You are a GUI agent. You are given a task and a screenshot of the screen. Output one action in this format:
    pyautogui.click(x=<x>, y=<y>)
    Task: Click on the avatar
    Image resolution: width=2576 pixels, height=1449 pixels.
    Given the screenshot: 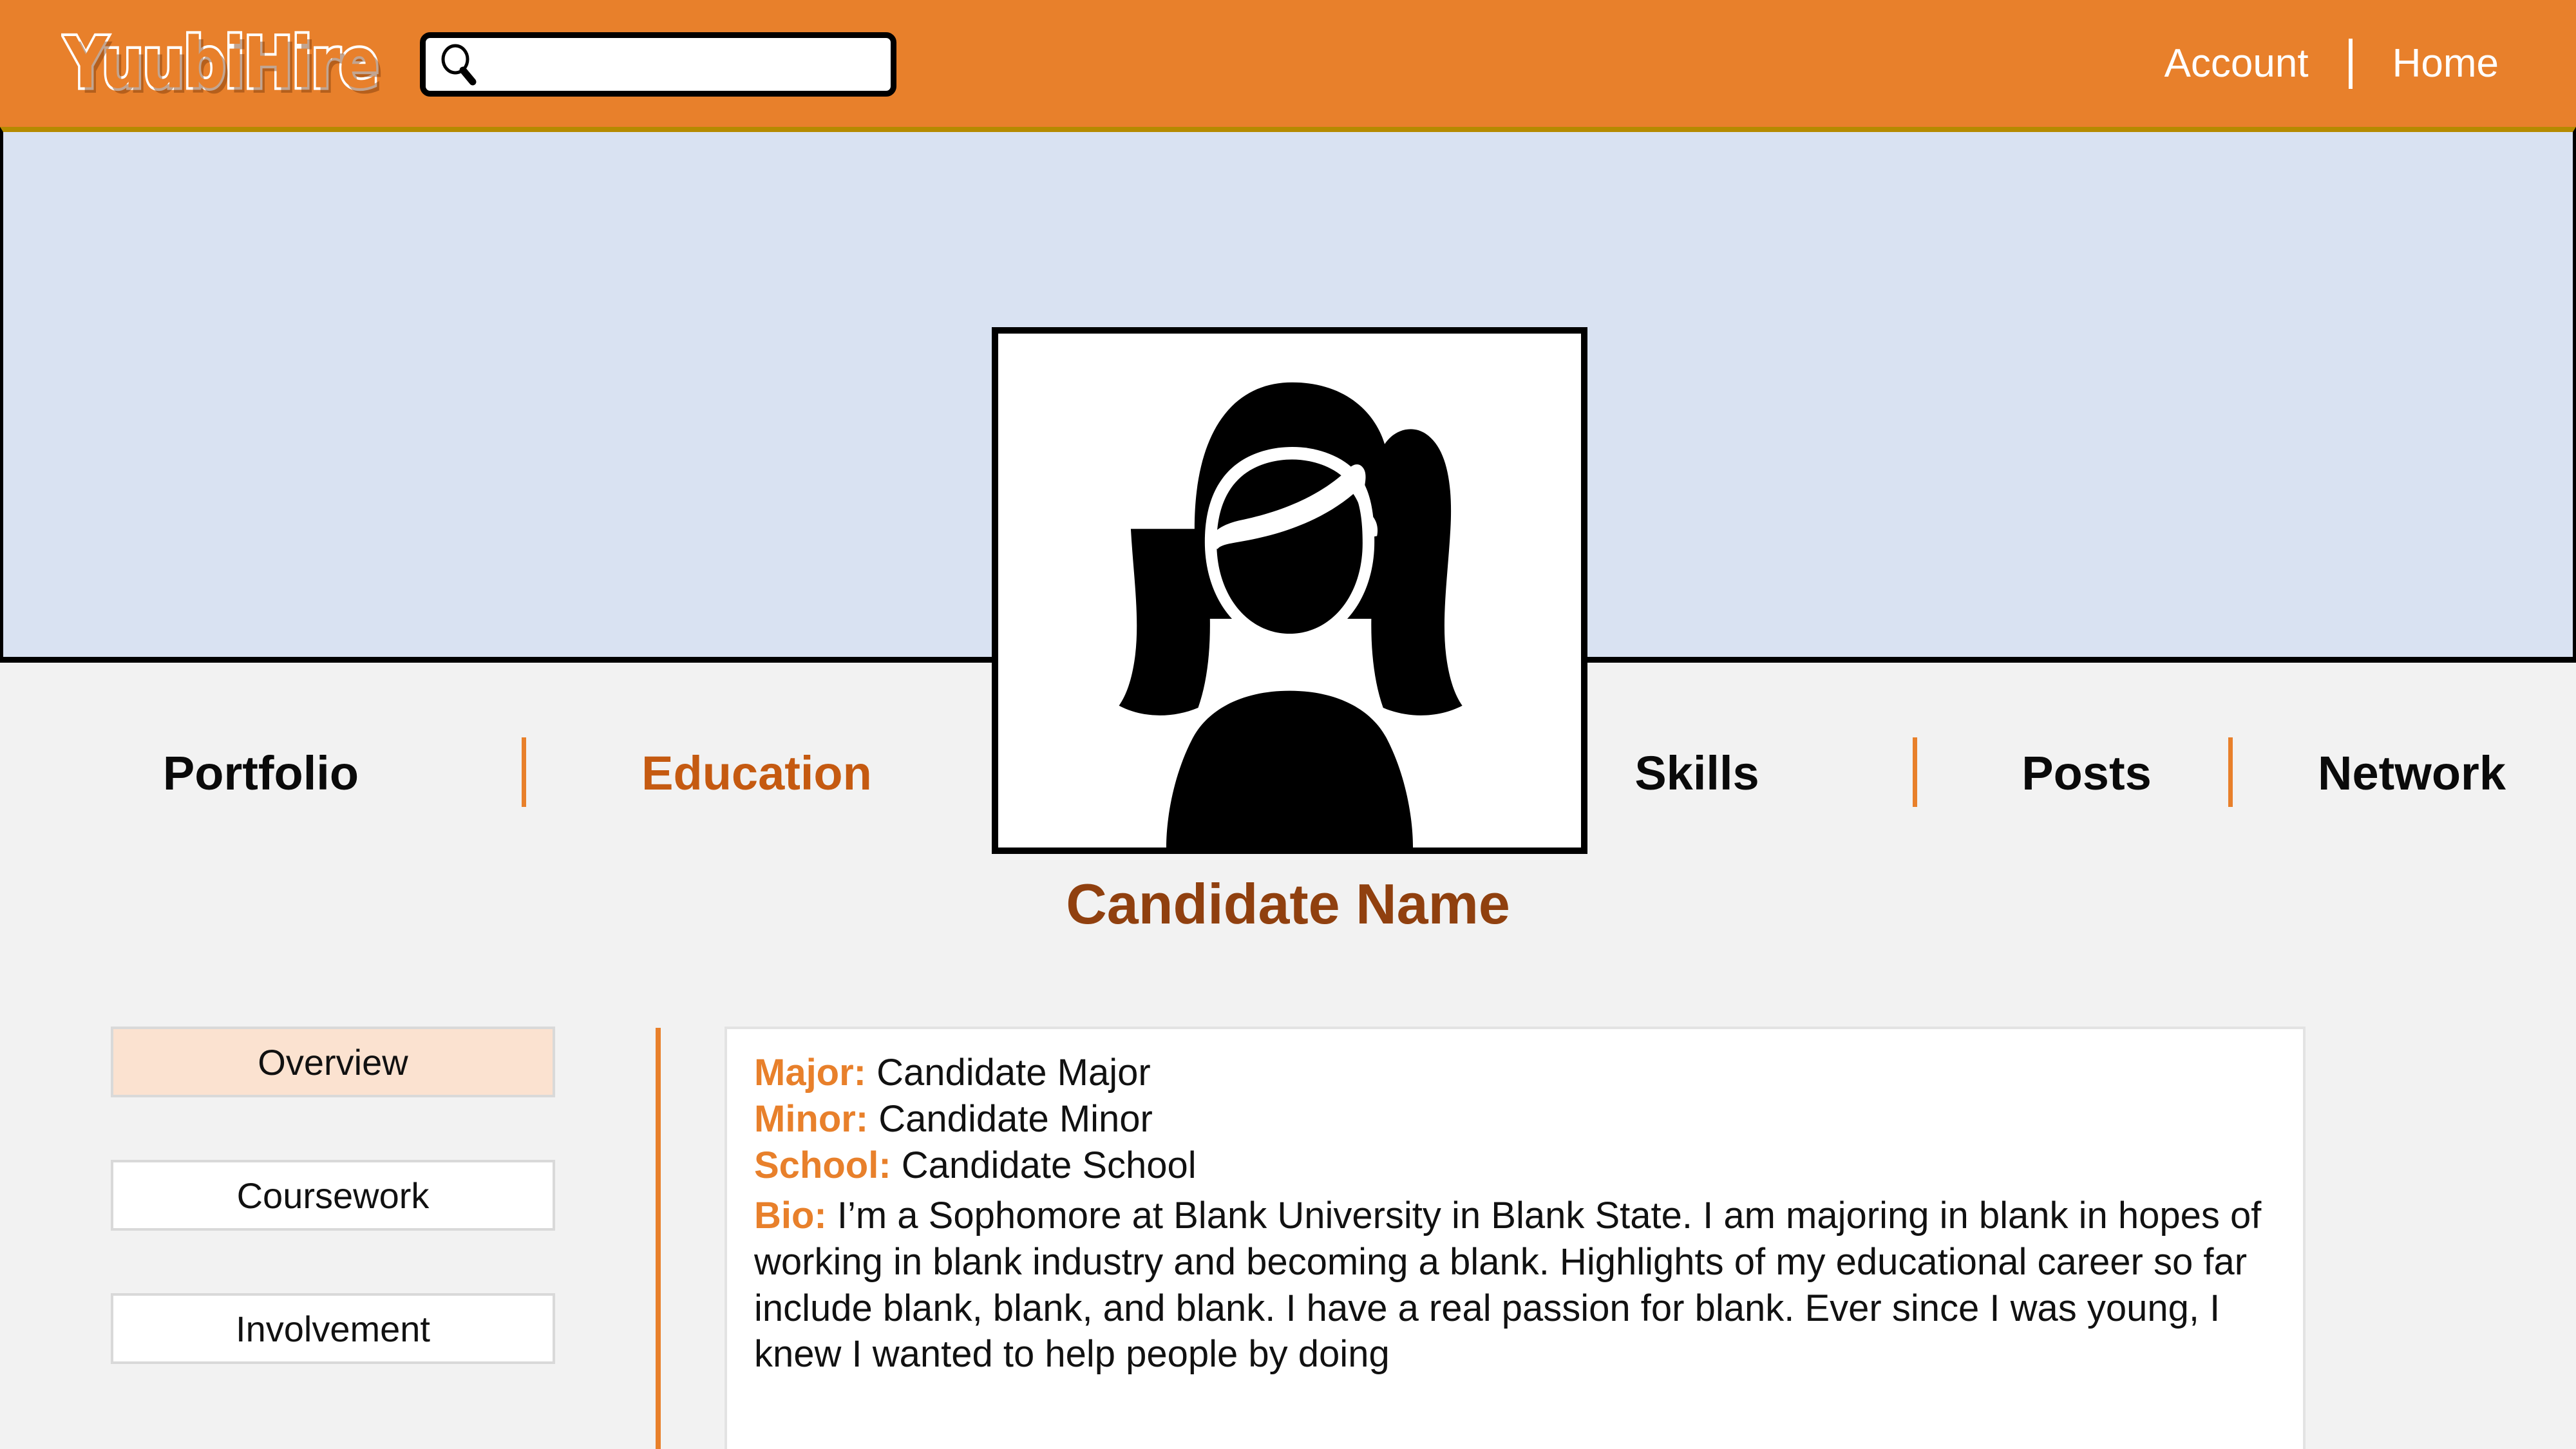 What is the action you would take?
    pyautogui.click(x=1289, y=590)
    